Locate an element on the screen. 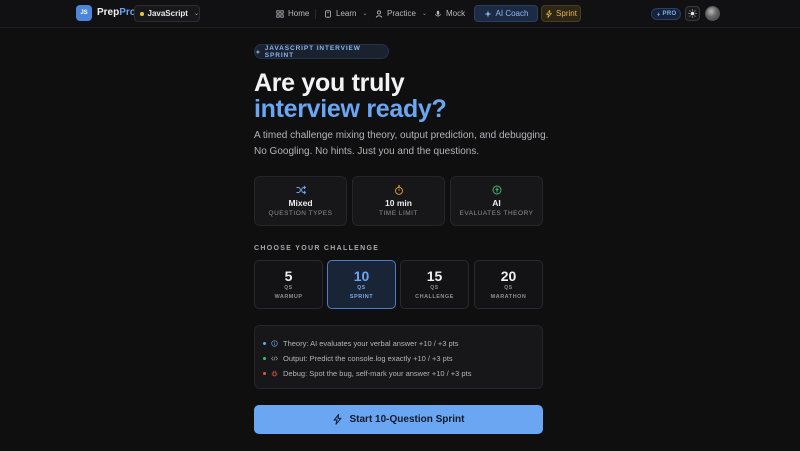 This screenshot has width=800, height=451. sprint-label: Sprint is located at coordinates (566, 13).